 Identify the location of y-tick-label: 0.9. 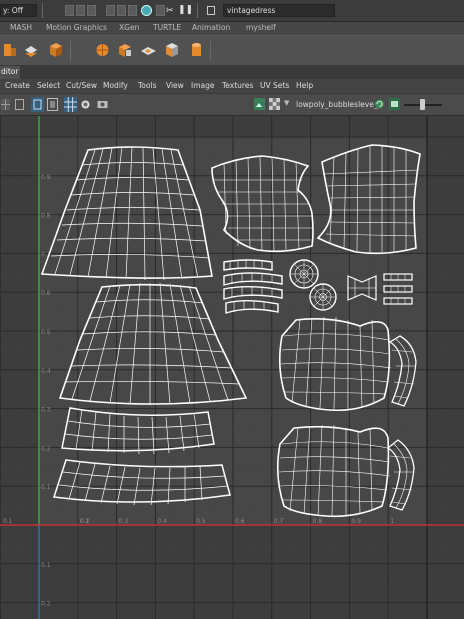
(46, 177).